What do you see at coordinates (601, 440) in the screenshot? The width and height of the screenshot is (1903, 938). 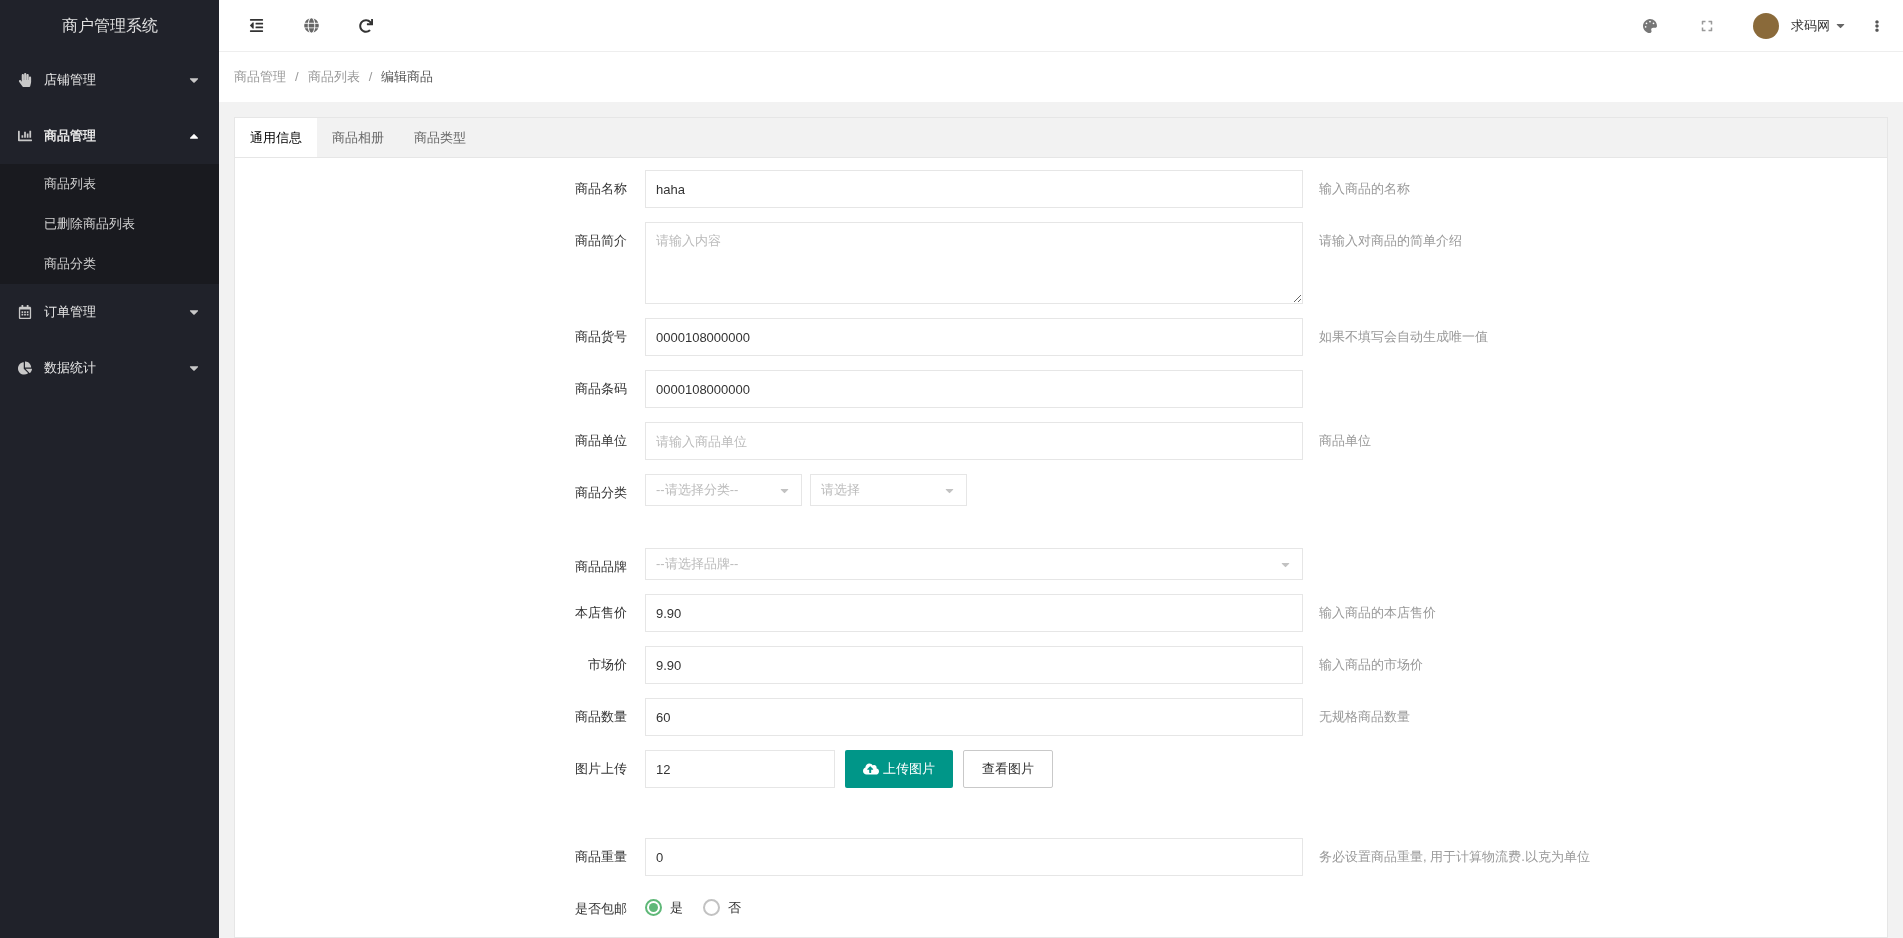 I see `field-label: 商品单位` at bounding box center [601, 440].